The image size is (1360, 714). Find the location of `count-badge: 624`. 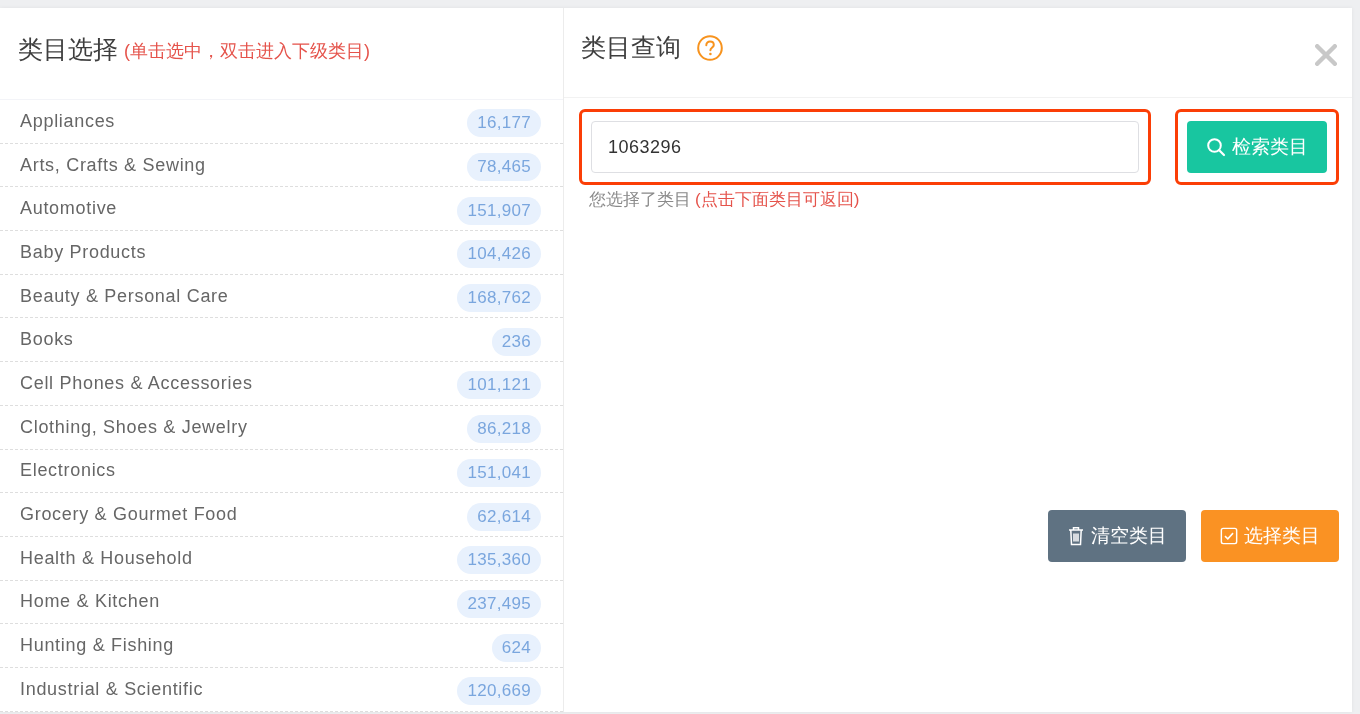

count-badge: 624 is located at coordinates (516, 647).